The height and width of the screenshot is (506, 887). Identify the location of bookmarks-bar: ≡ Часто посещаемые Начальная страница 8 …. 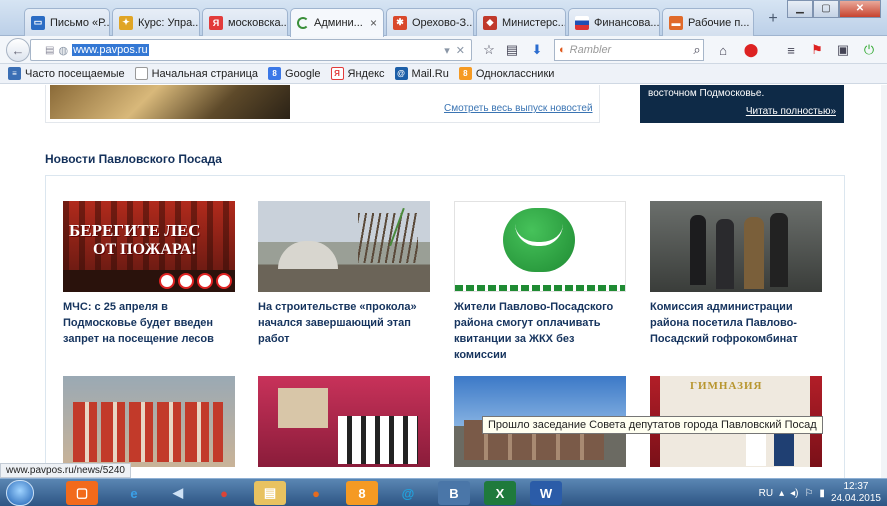
(443, 74).